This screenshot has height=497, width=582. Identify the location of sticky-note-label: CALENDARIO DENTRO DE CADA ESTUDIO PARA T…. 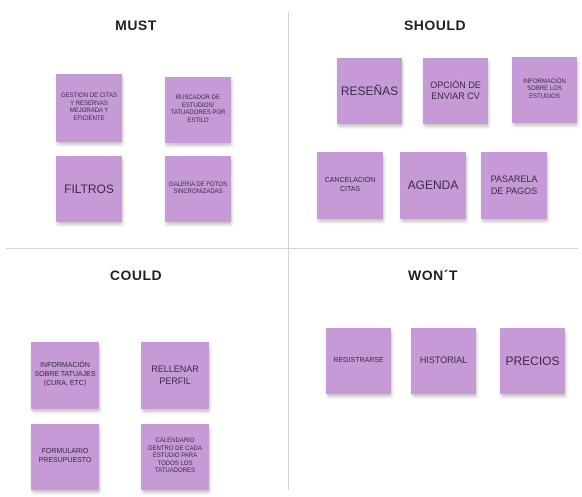
(175, 456).